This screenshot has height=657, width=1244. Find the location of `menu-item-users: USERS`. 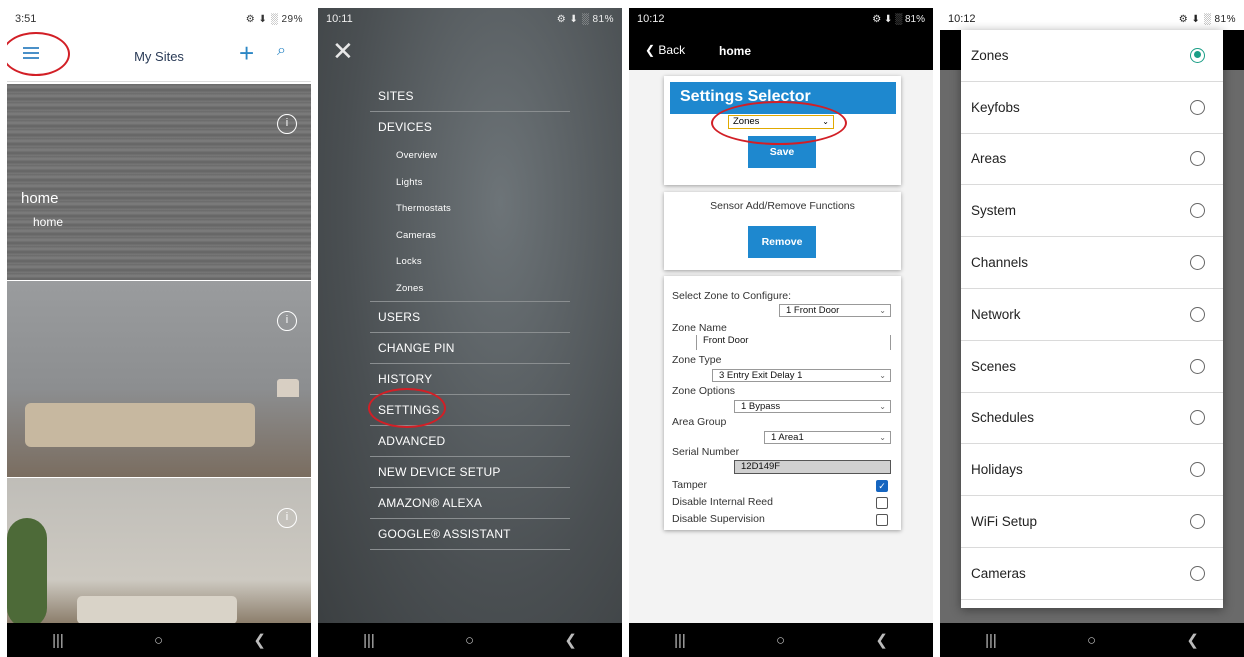

menu-item-users: USERS is located at coordinates (470, 317).